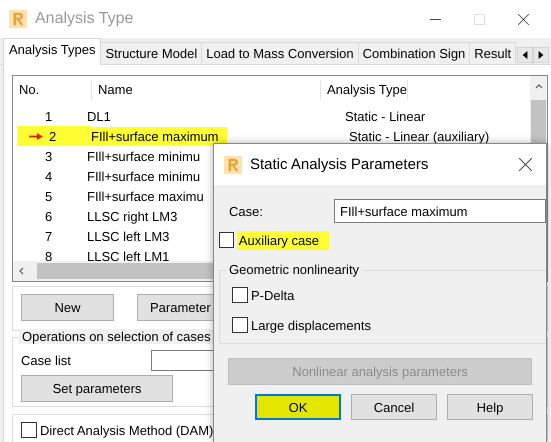 Image resolution: width=551 pixels, height=442 pixels. Describe the element at coordinates (492, 53) in the screenshot. I see `tab: Result` at that location.